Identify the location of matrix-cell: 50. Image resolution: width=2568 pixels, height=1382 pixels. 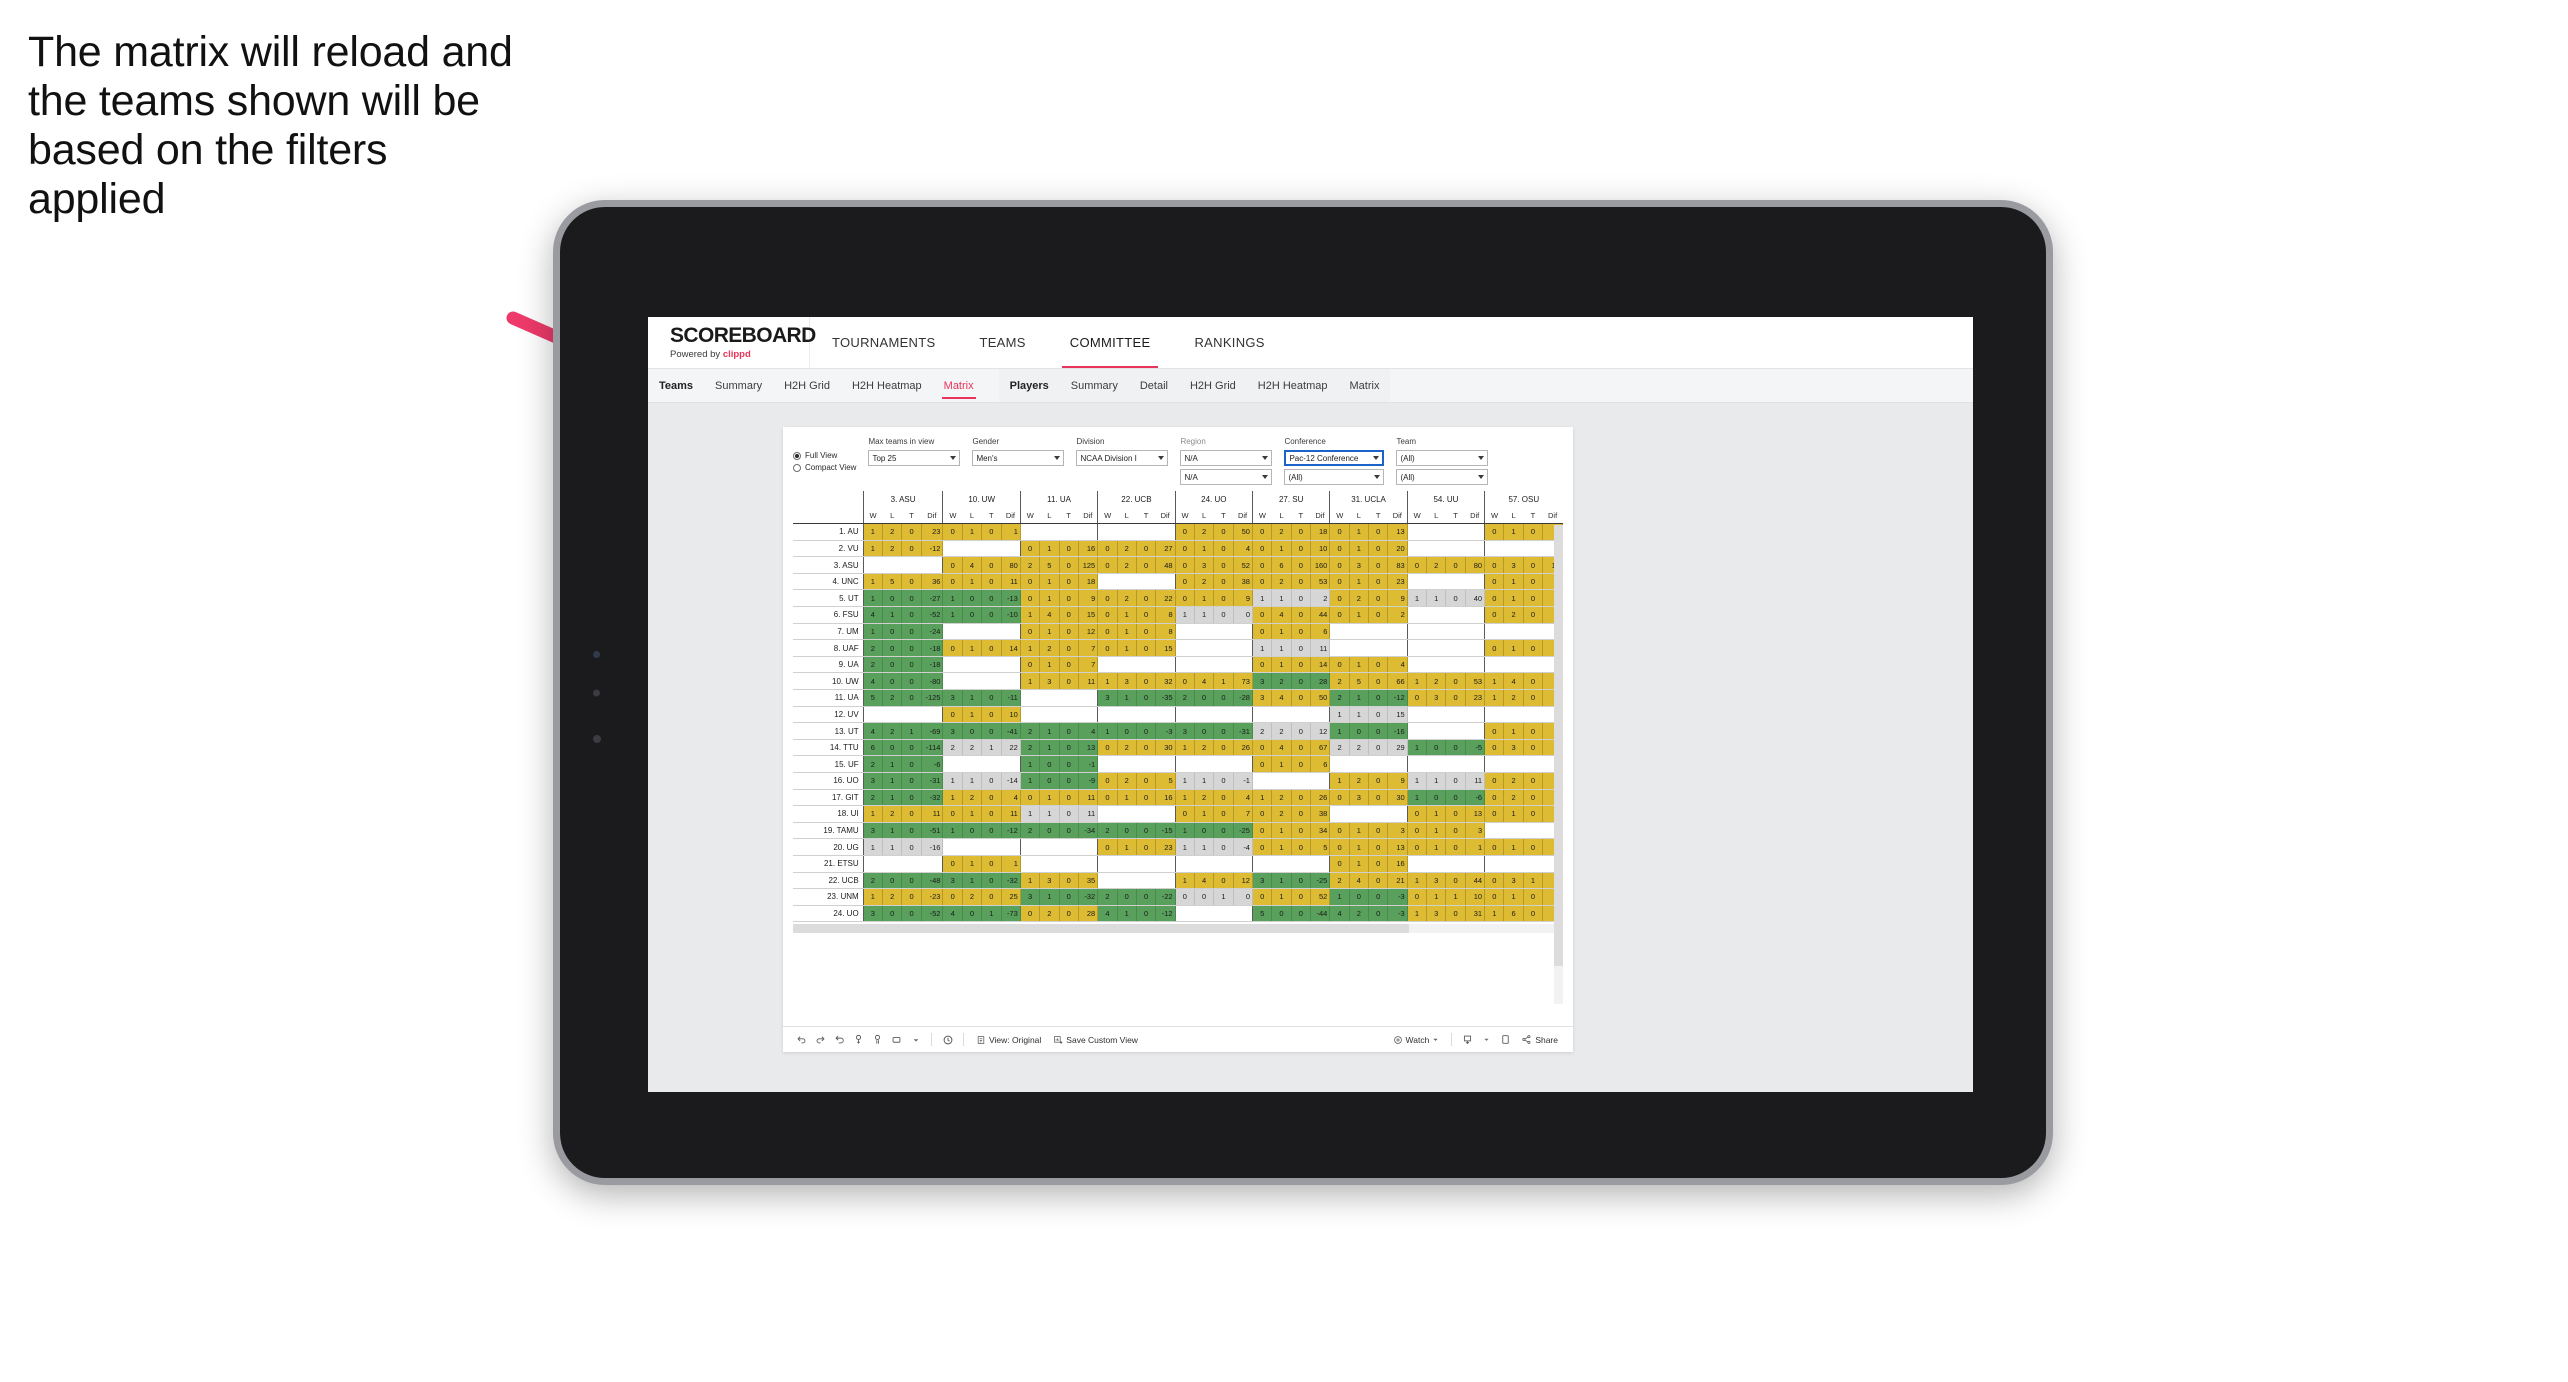
(1243, 532).